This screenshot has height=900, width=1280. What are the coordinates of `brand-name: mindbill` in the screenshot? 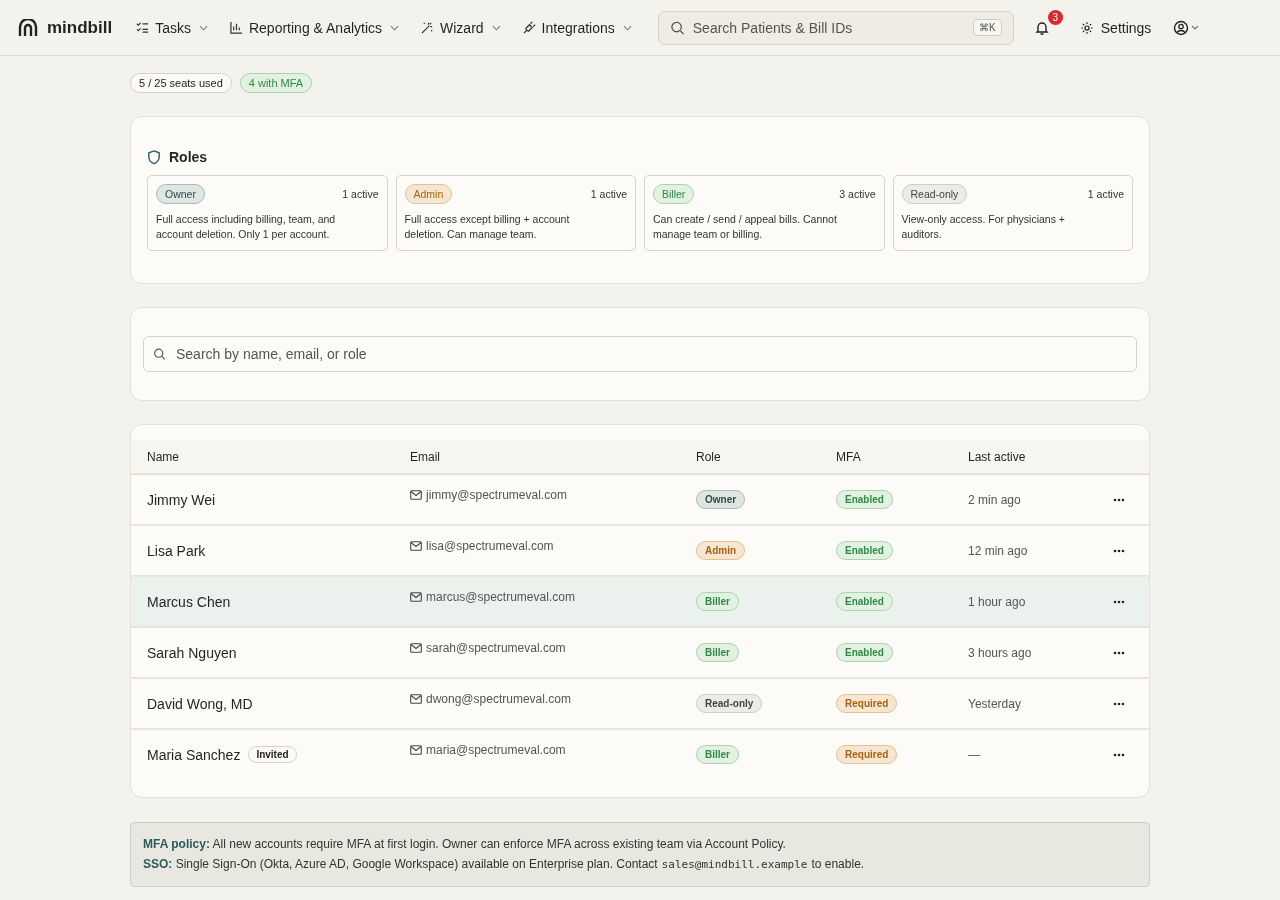 It's located at (80, 27).